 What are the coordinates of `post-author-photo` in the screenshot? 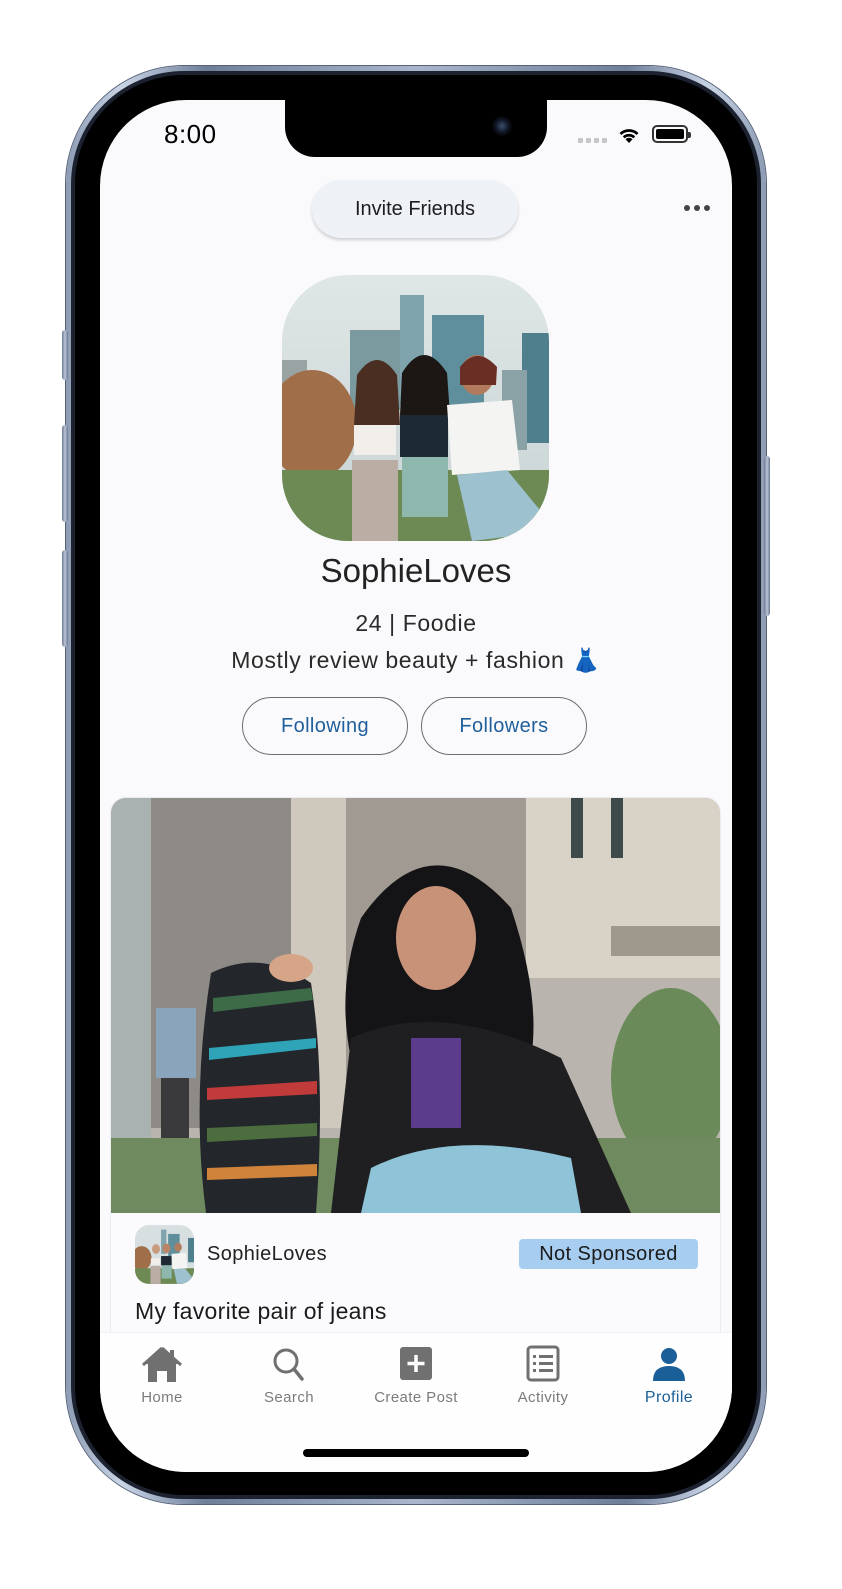 It's located at (164, 1254).